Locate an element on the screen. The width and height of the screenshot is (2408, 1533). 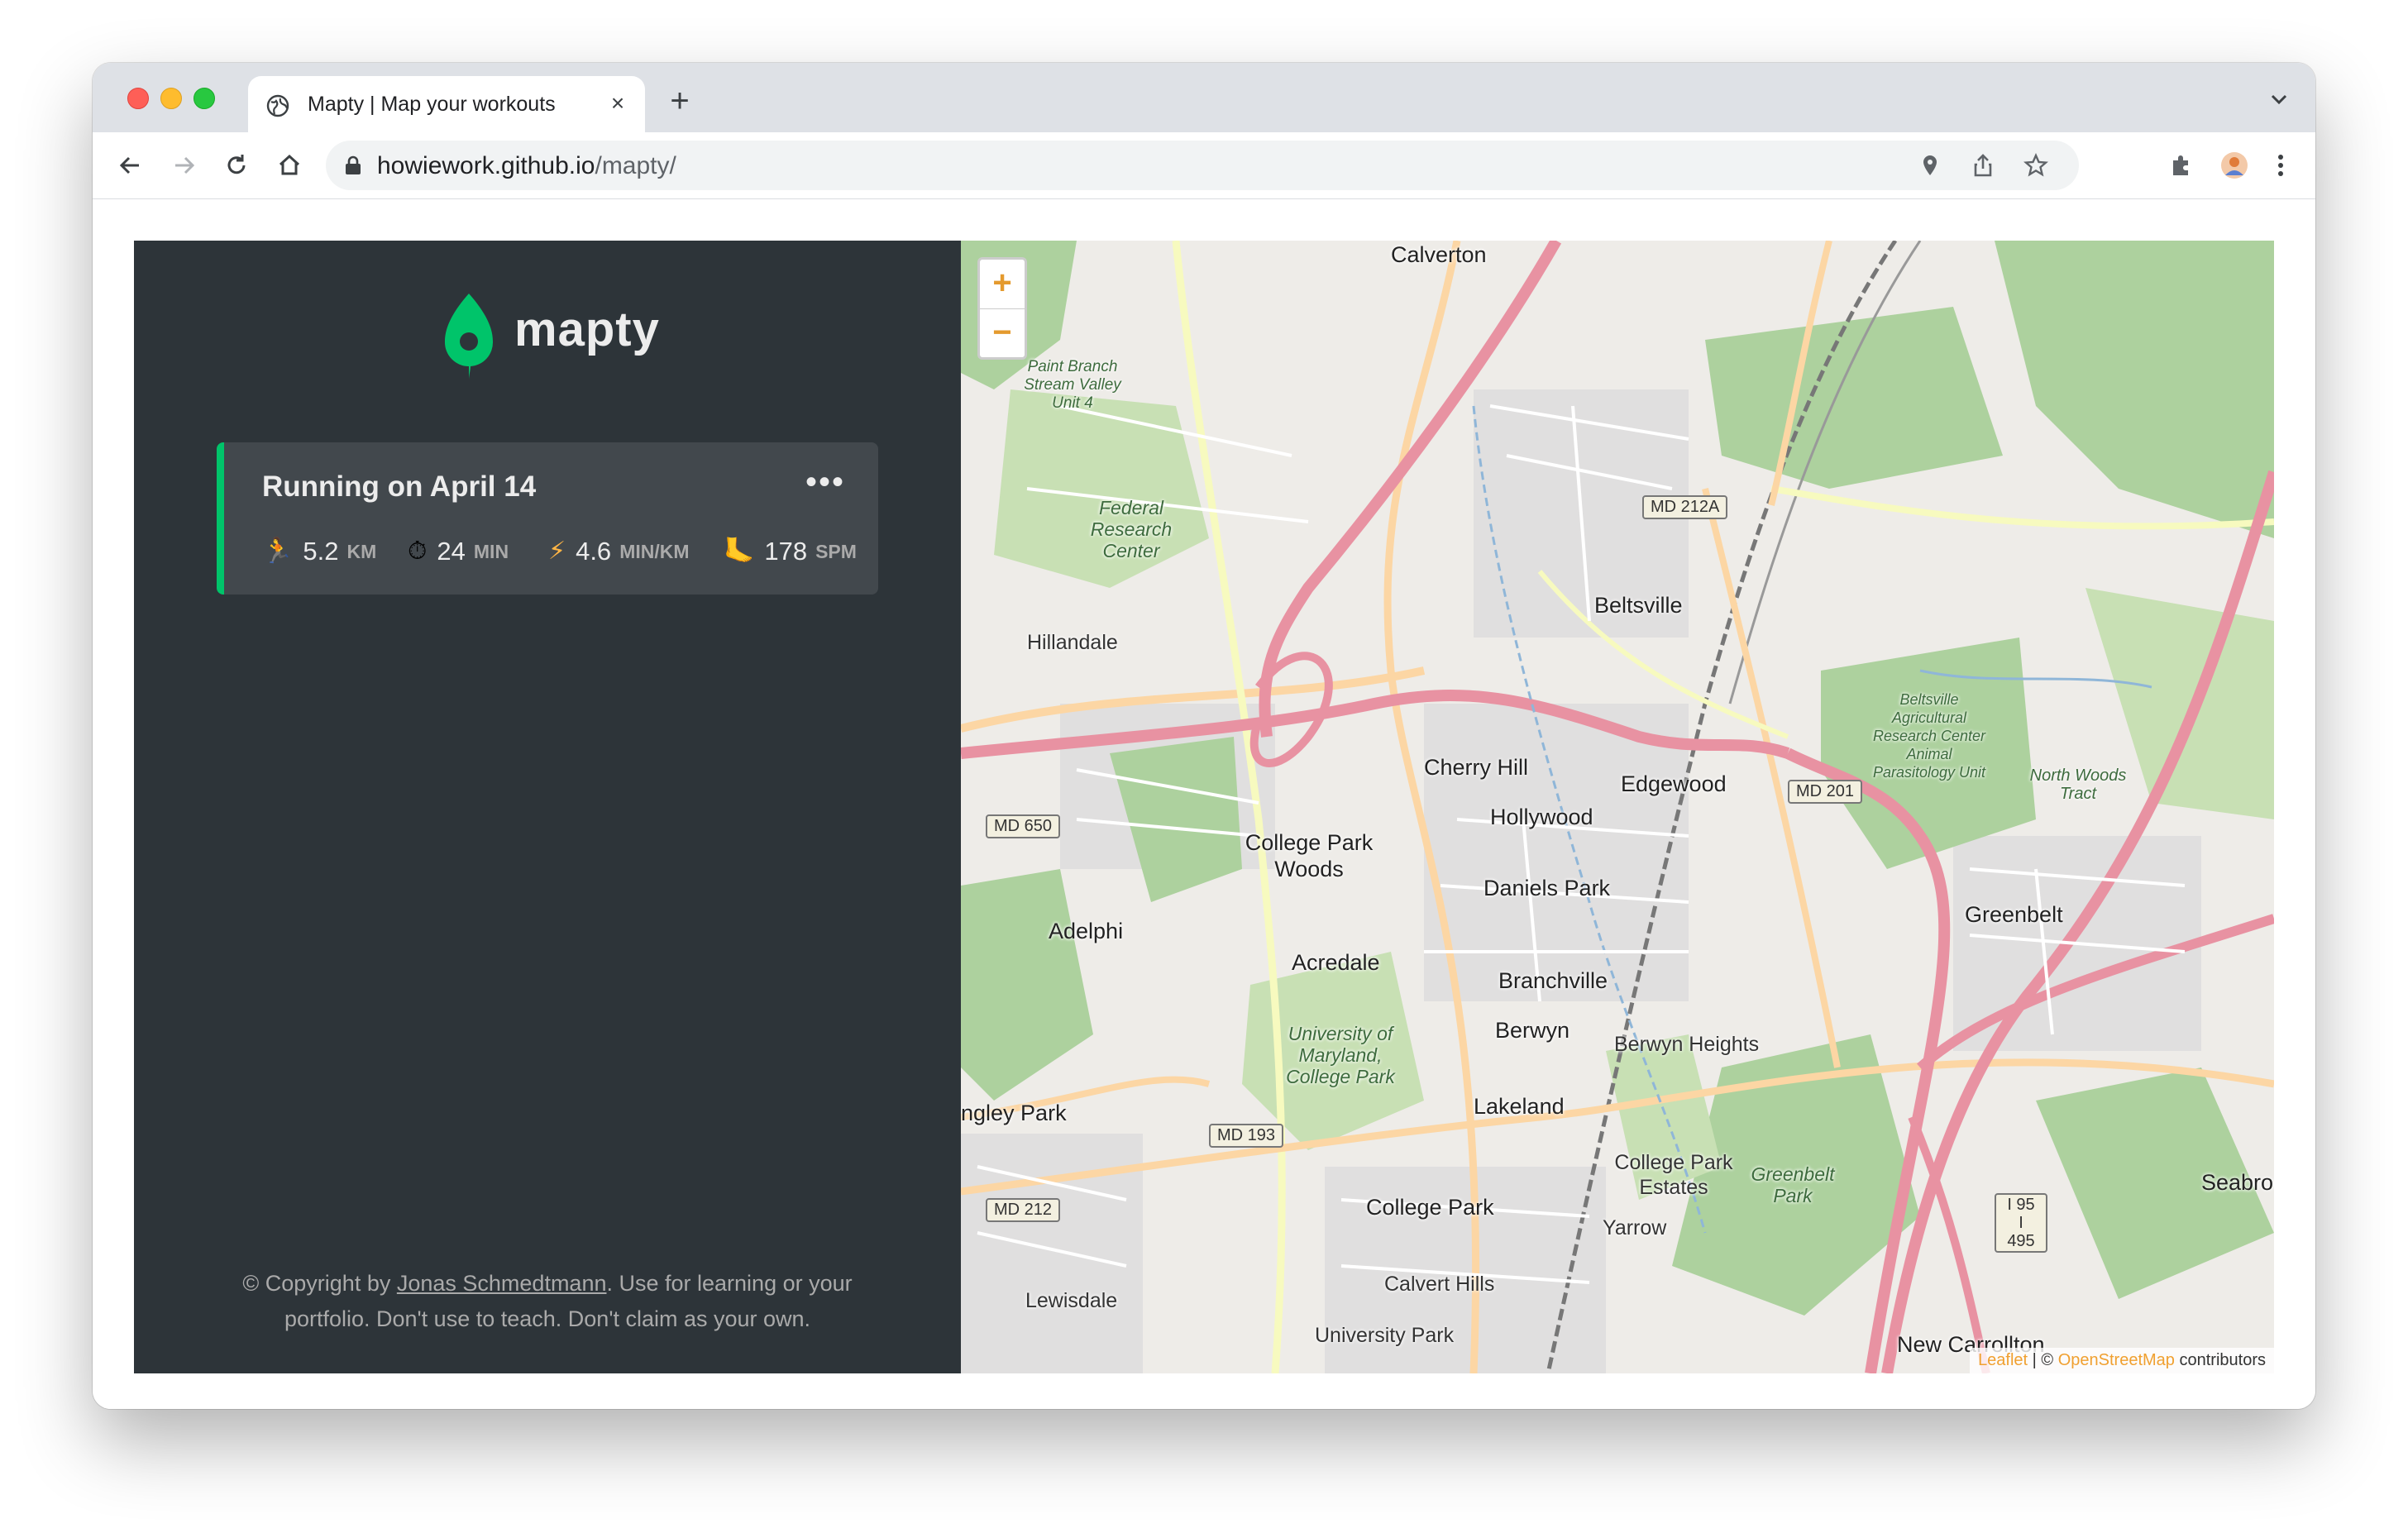
author-link: Jonas Schmedtmann is located at coordinates (502, 1284).